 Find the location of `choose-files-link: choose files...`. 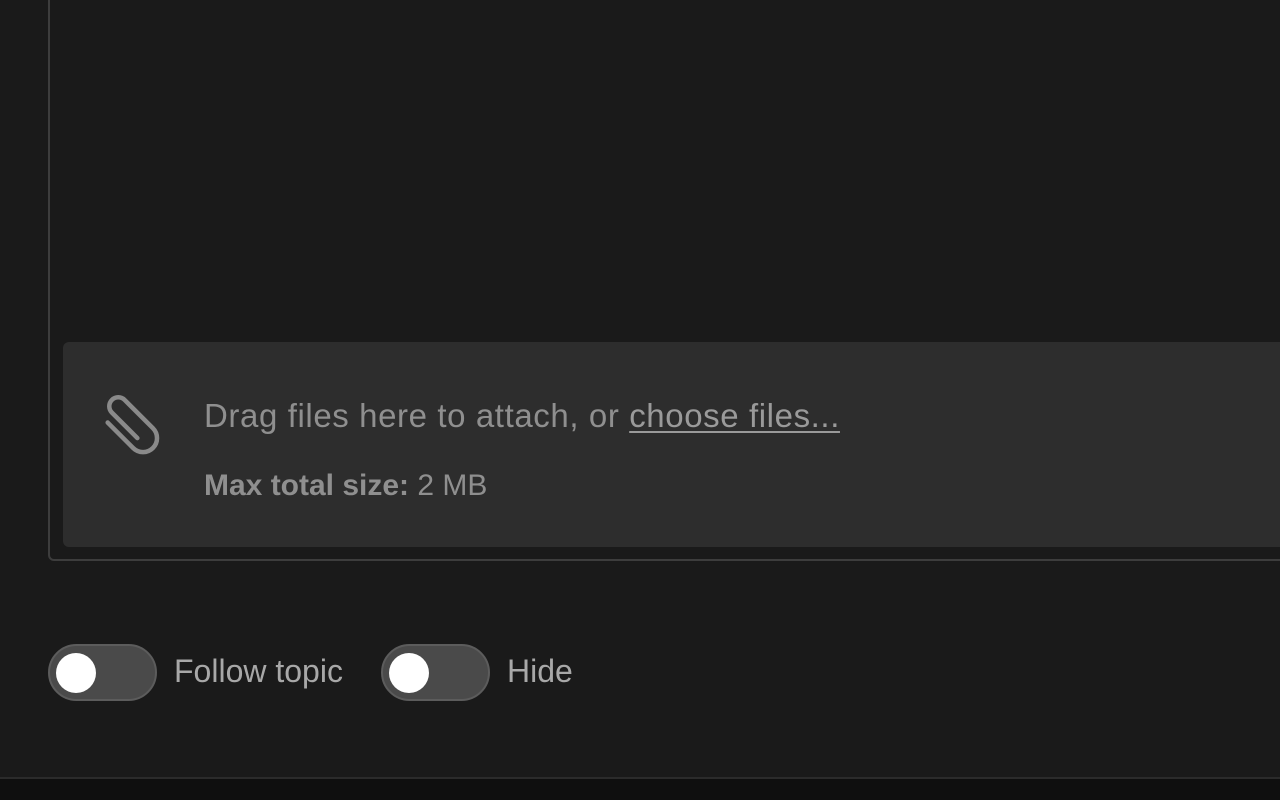

choose-files-link: choose files... is located at coordinates (734, 415).